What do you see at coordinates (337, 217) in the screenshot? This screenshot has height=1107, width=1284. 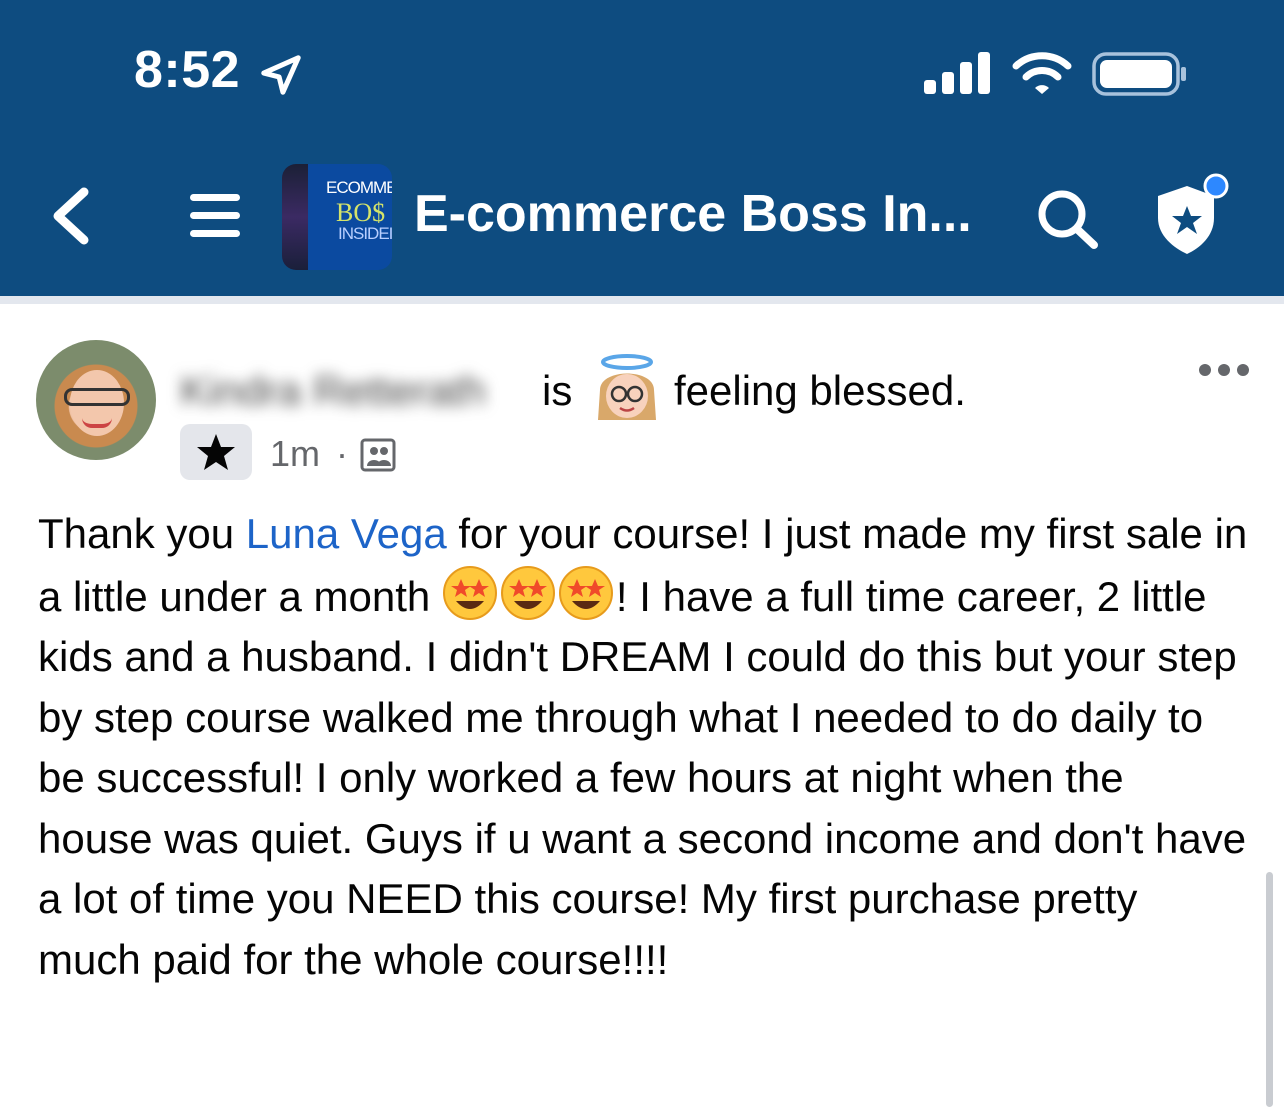 I see `group-thumbnail: ECOMME BO$ INSIDEI` at bounding box center [337, 217].